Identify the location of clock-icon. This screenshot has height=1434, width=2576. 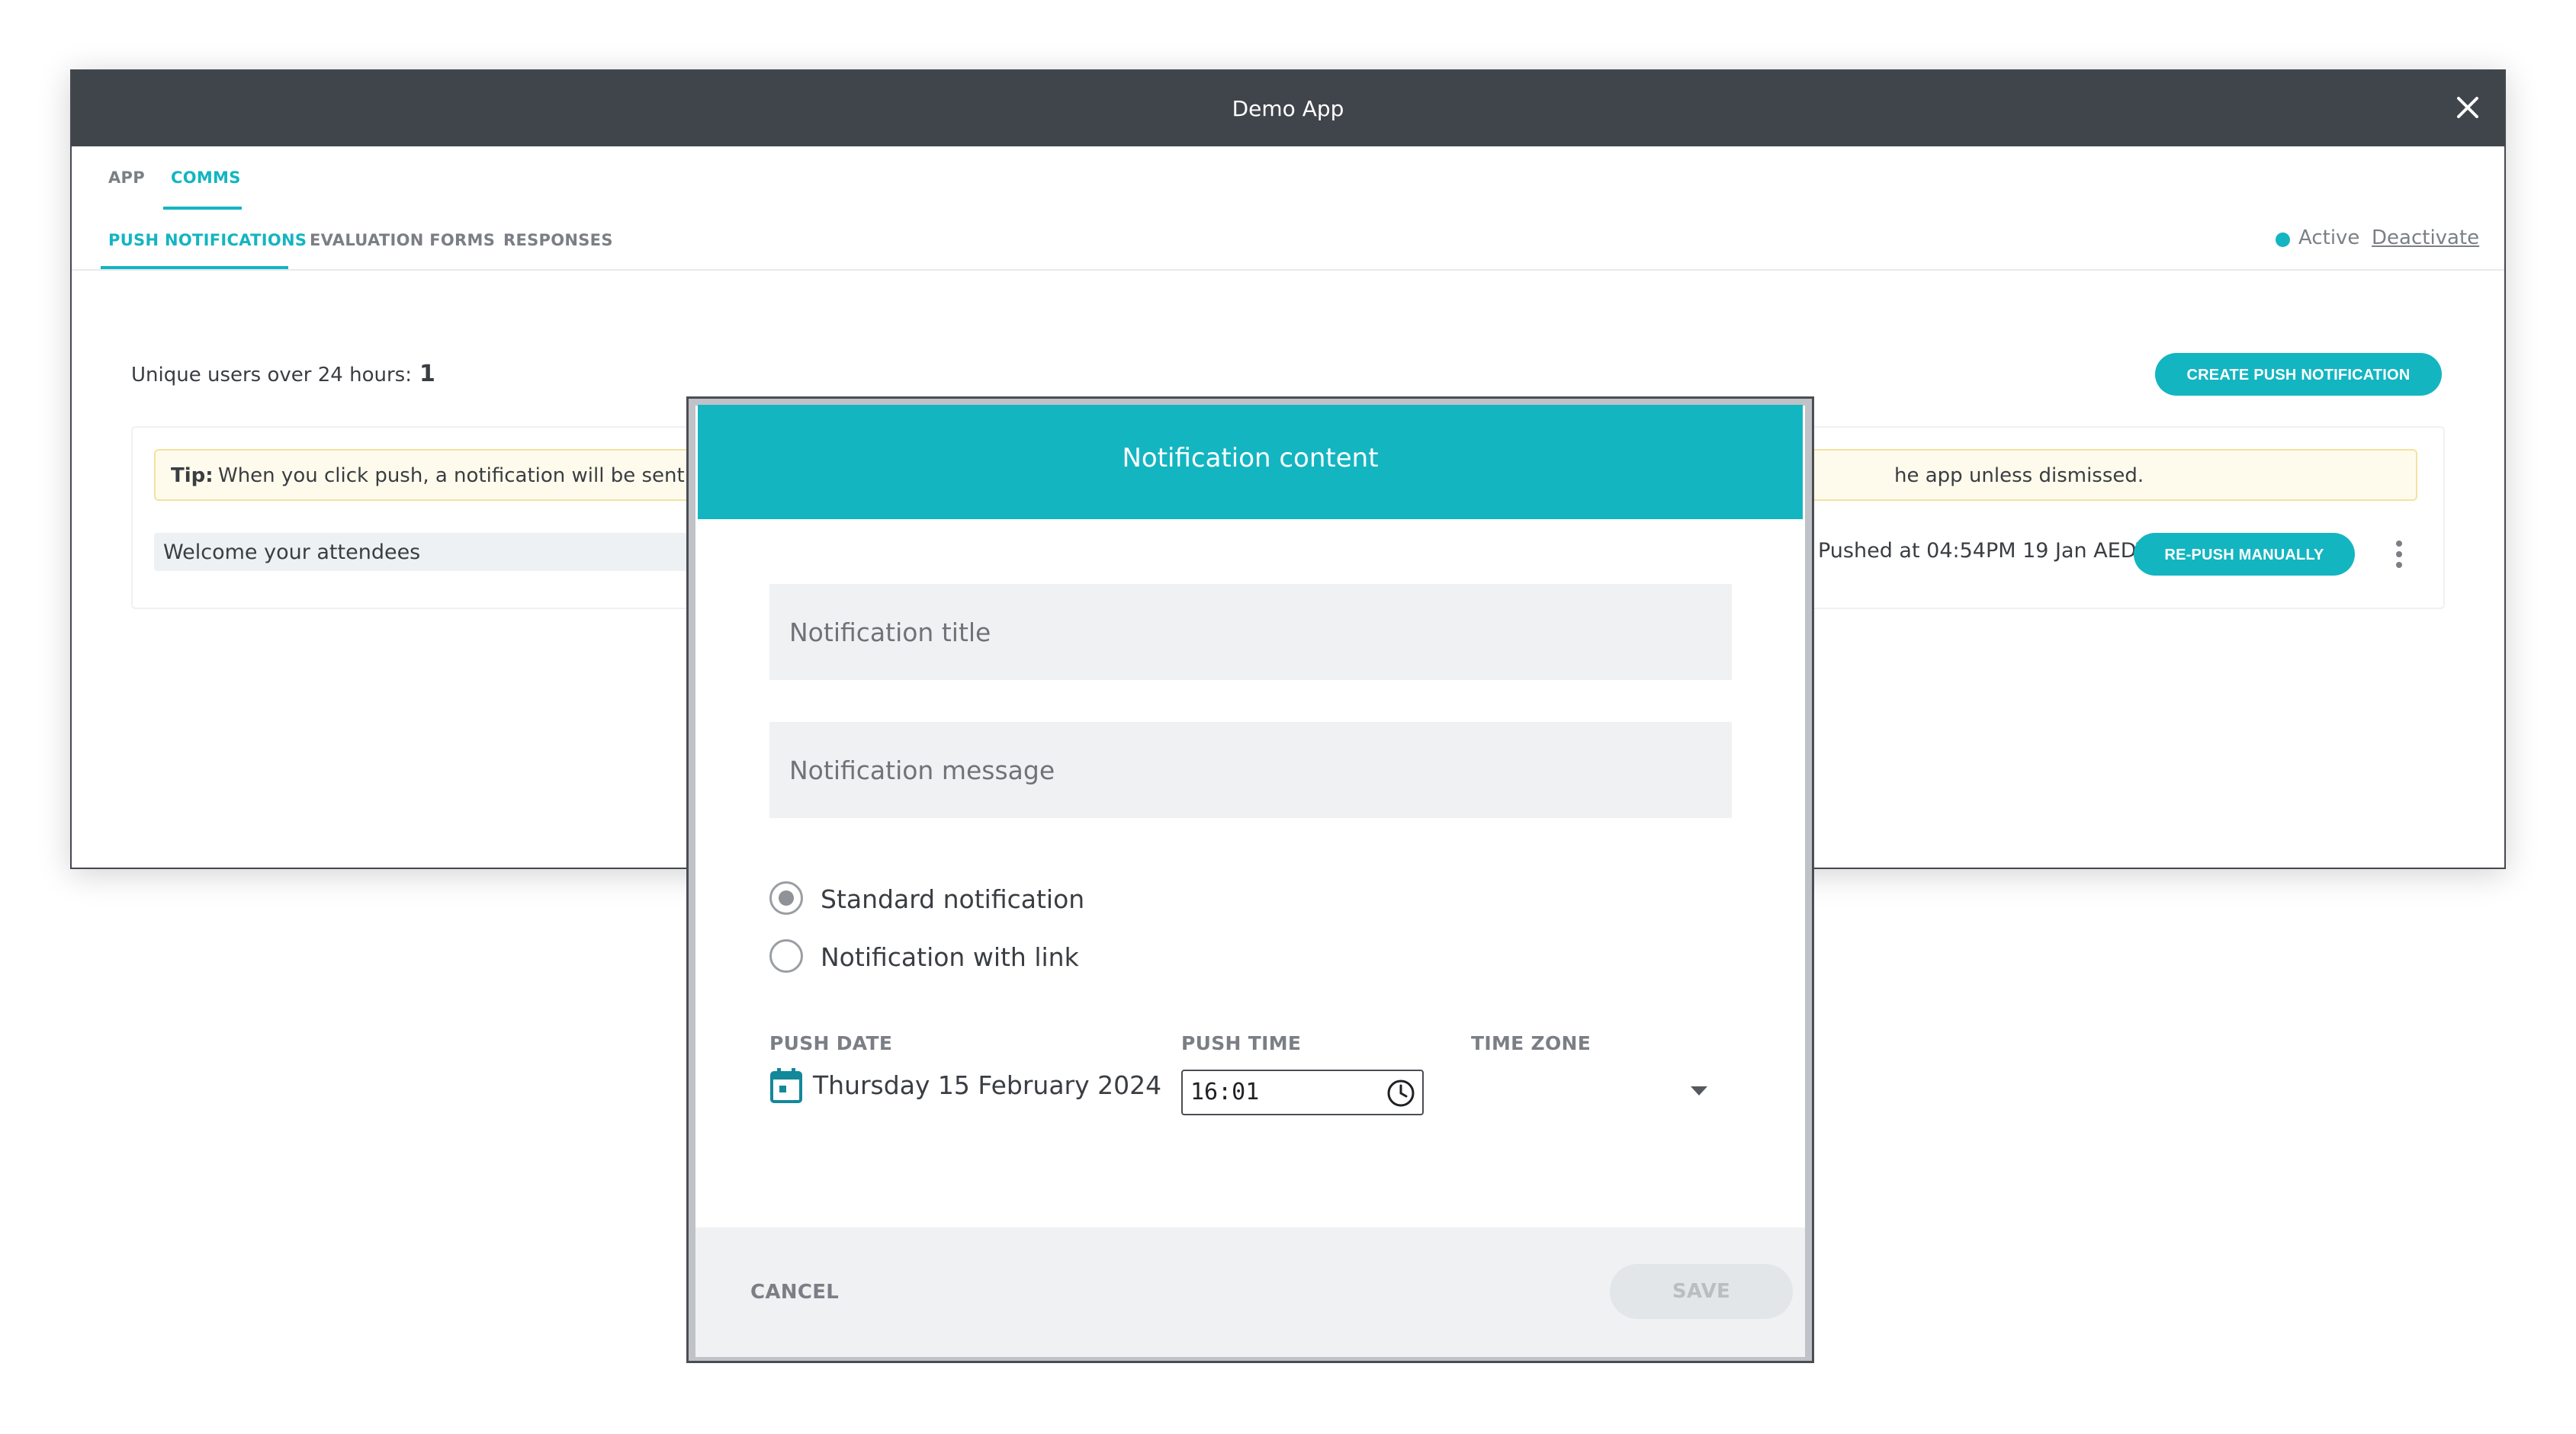
(1401, 1093).